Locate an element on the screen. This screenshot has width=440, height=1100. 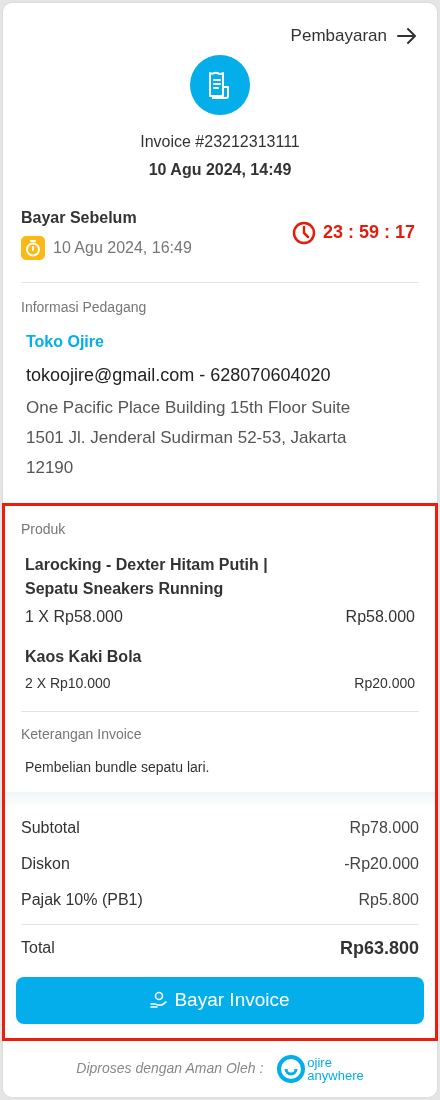
logo-icon is located at coordinates (291, 1068).